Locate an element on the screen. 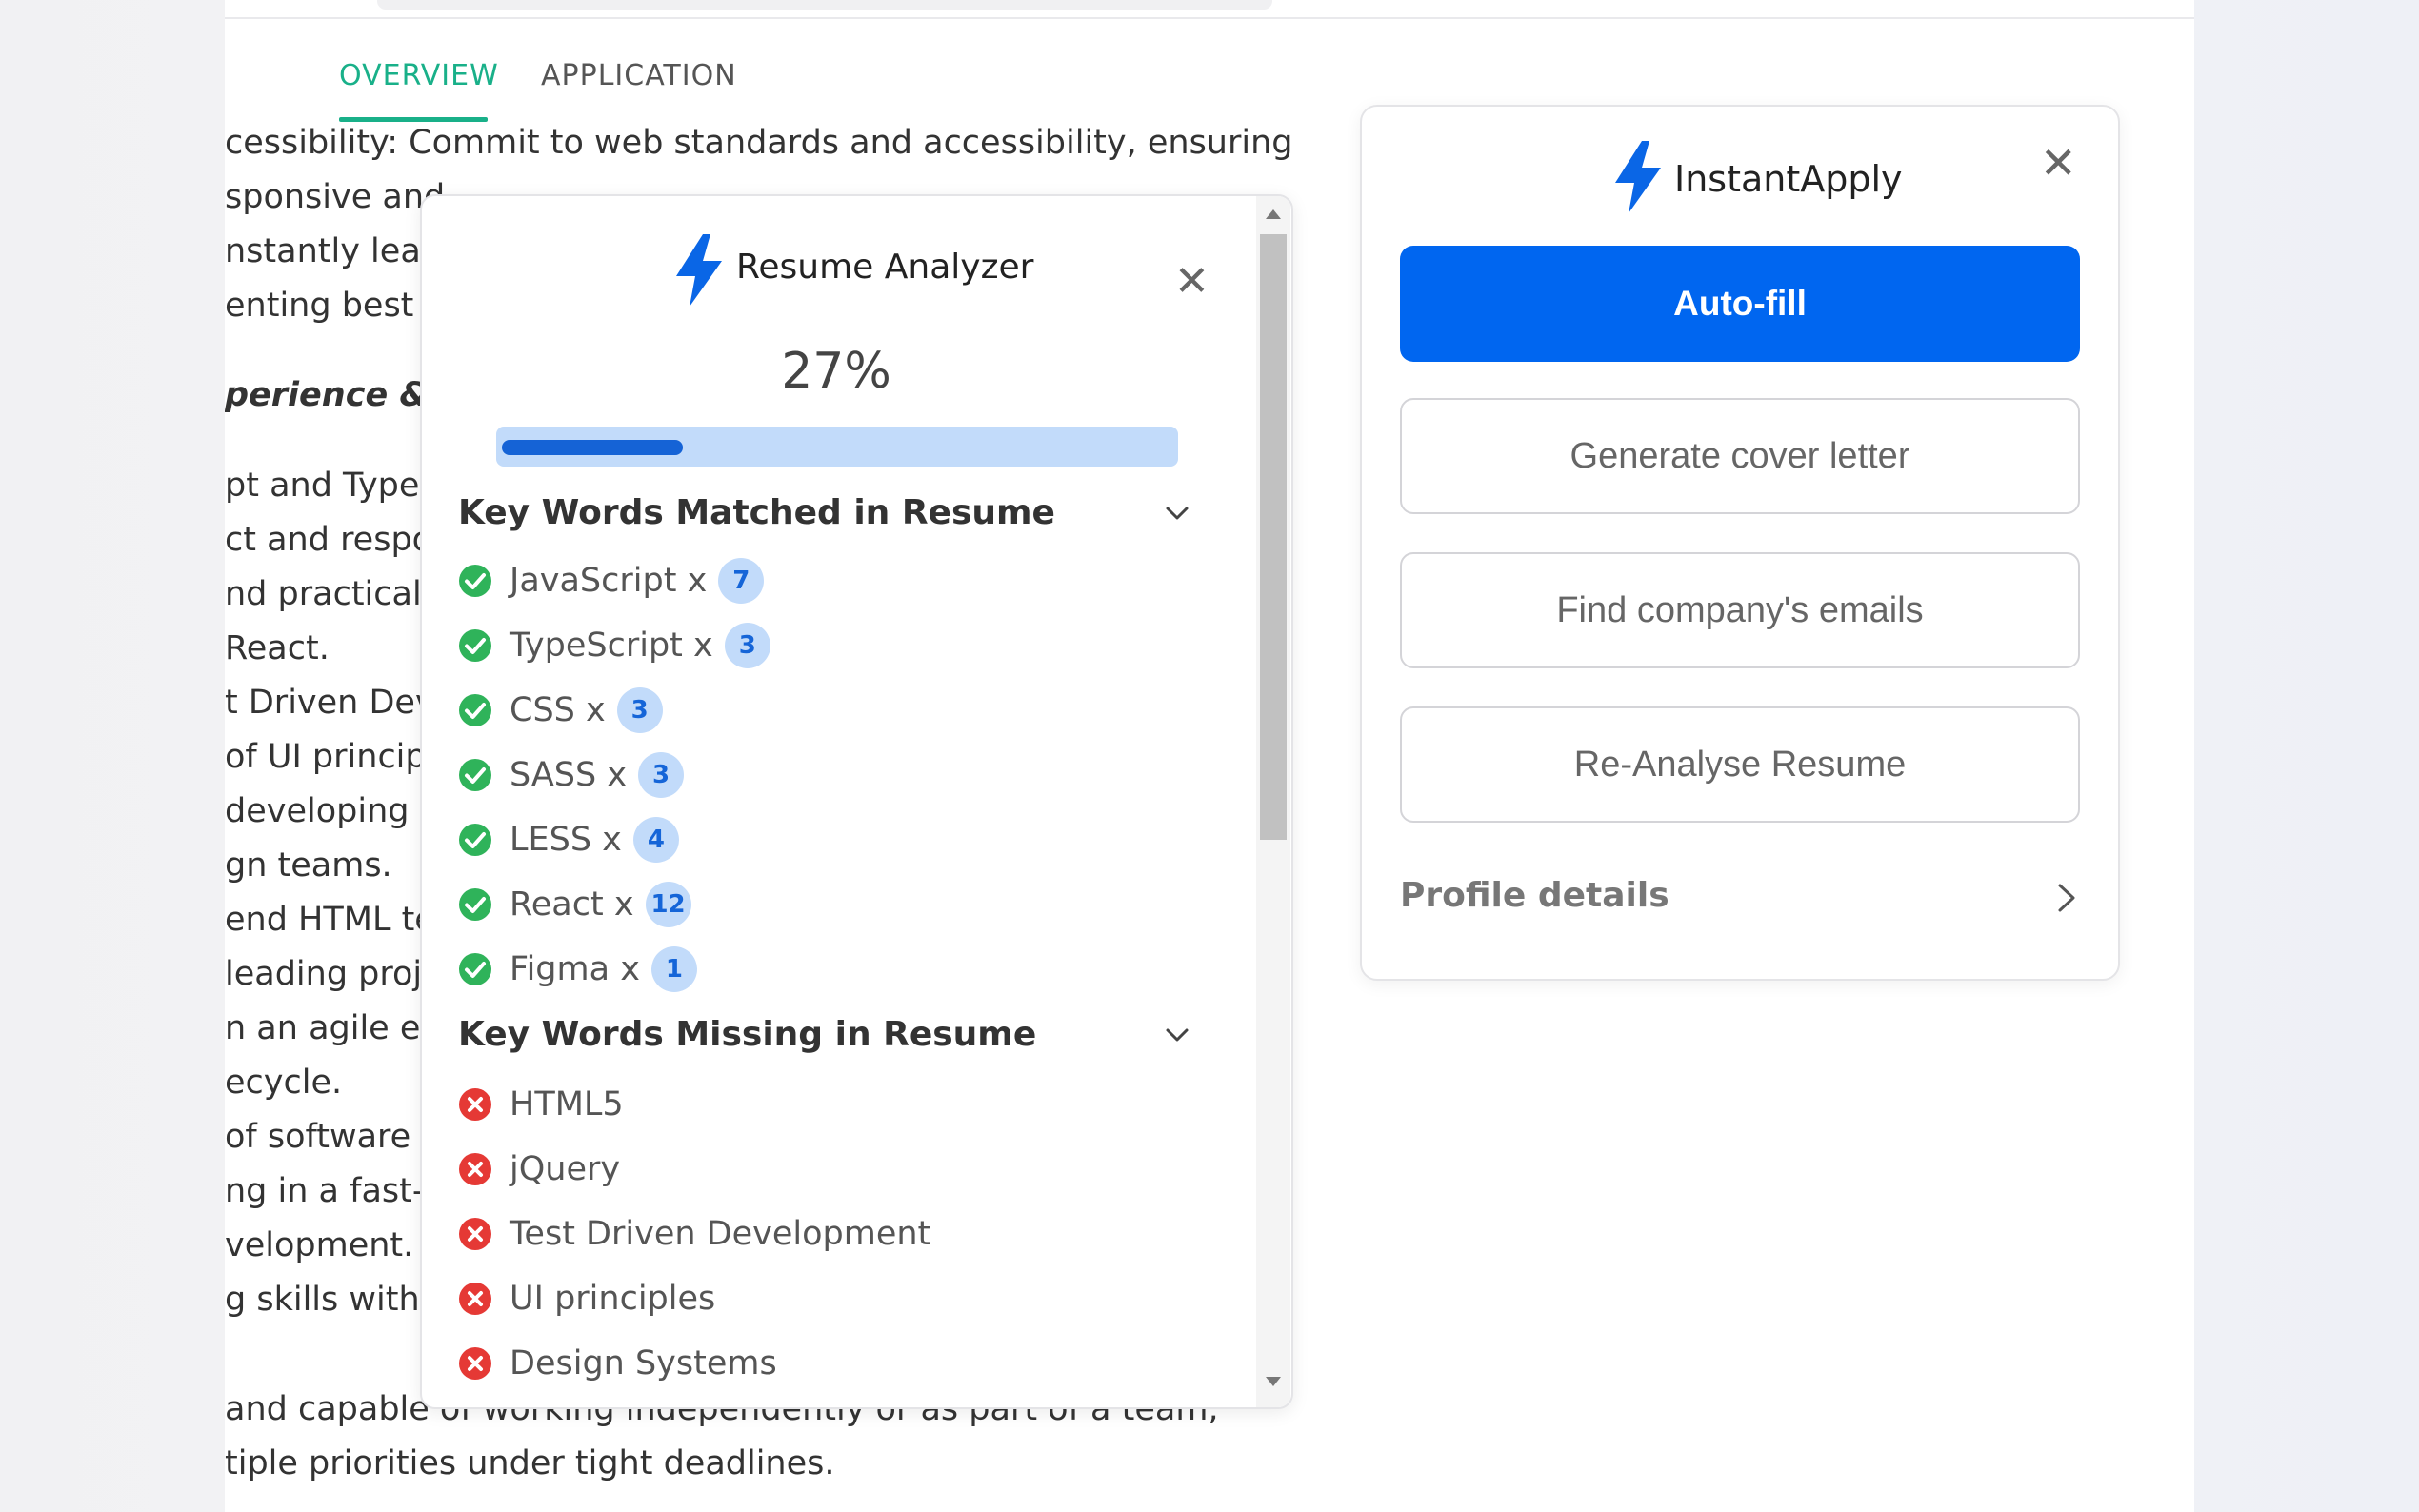 The height and width of the screenshot is (1512, 2419). matched-keyword-item: JavaScript x 7 is located at coordinates (611, 581).